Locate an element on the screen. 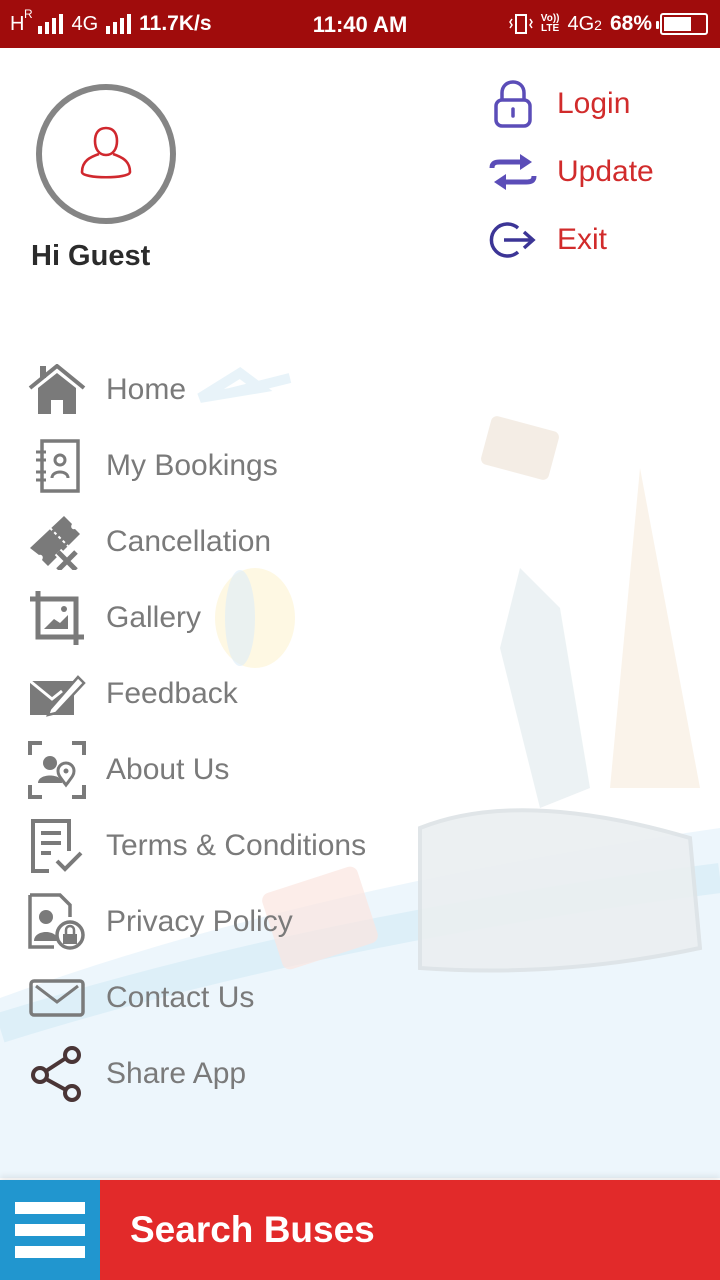  login-label: Login is located at coordinates (594, 103).